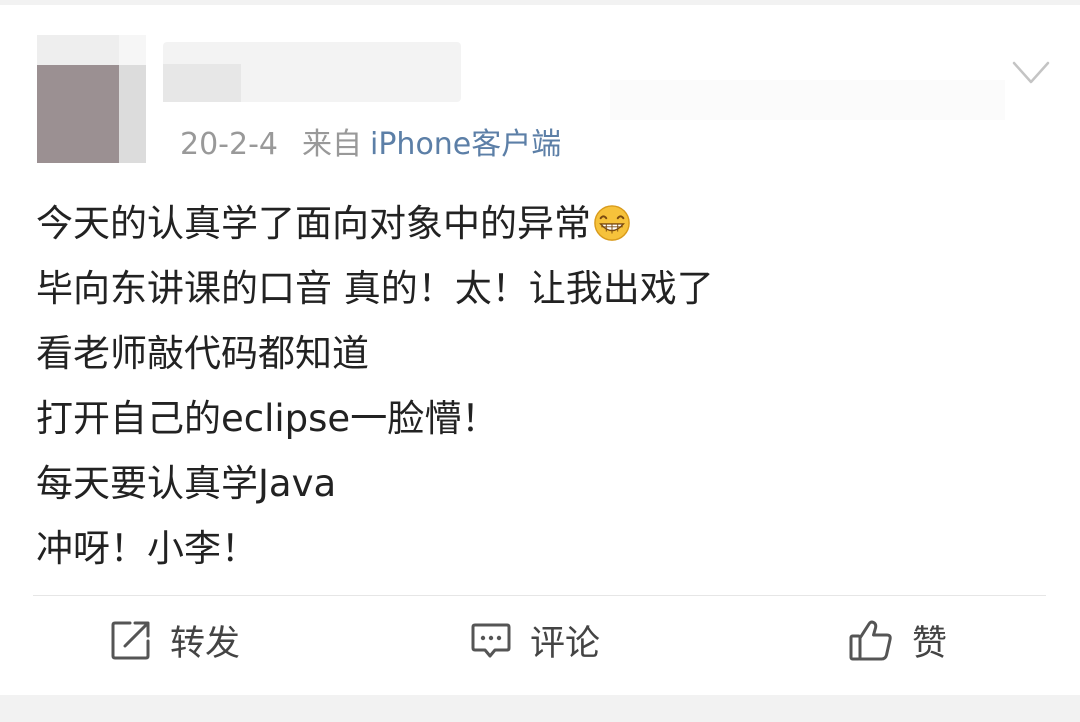 This screenshot has height=722, width=1080. I want to click on chevron-down-icon, so click(1031, 73).